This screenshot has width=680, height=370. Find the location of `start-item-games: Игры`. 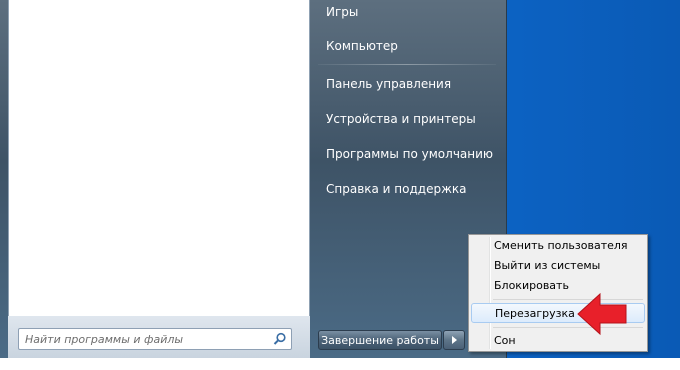

start-item-games: Игры is located at coordinates (412, 12).